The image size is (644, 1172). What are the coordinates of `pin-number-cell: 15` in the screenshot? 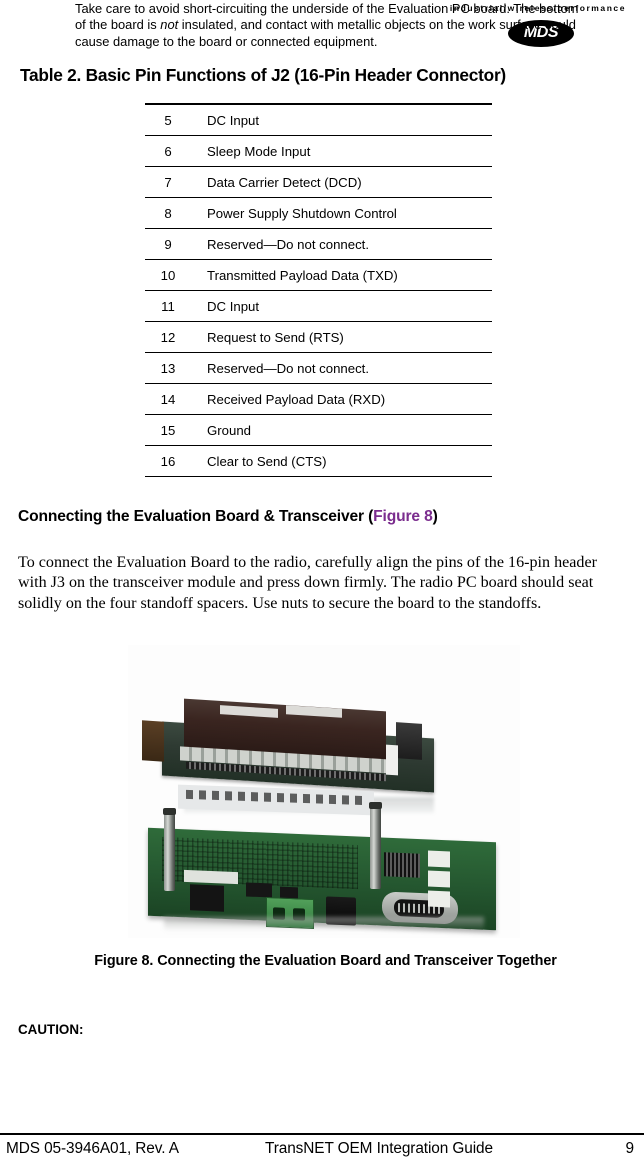 It's located at (174, 430).